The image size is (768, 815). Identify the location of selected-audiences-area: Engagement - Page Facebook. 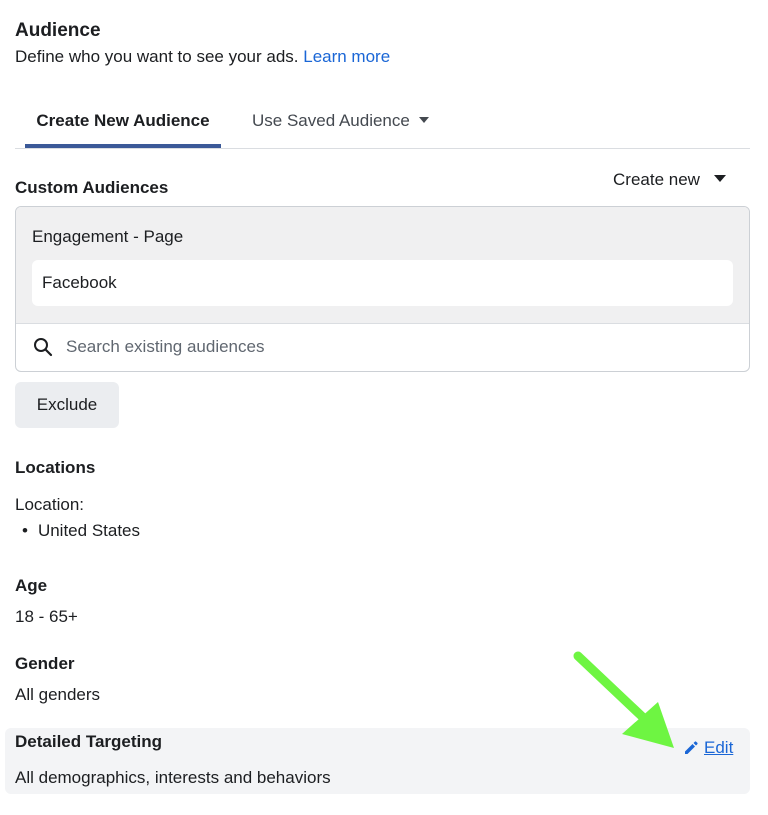
(382, 265).